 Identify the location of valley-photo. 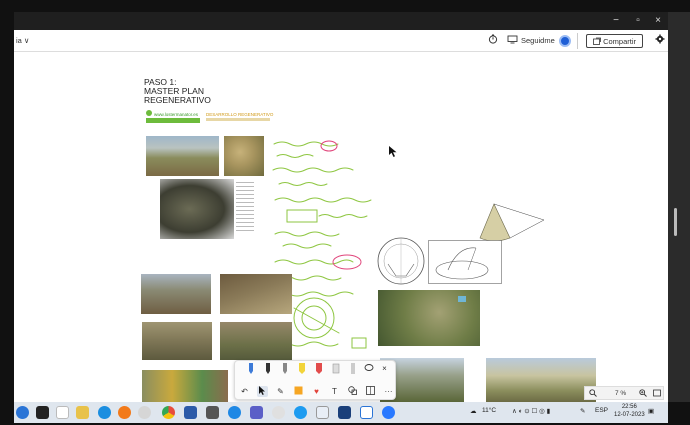
(541, 380).